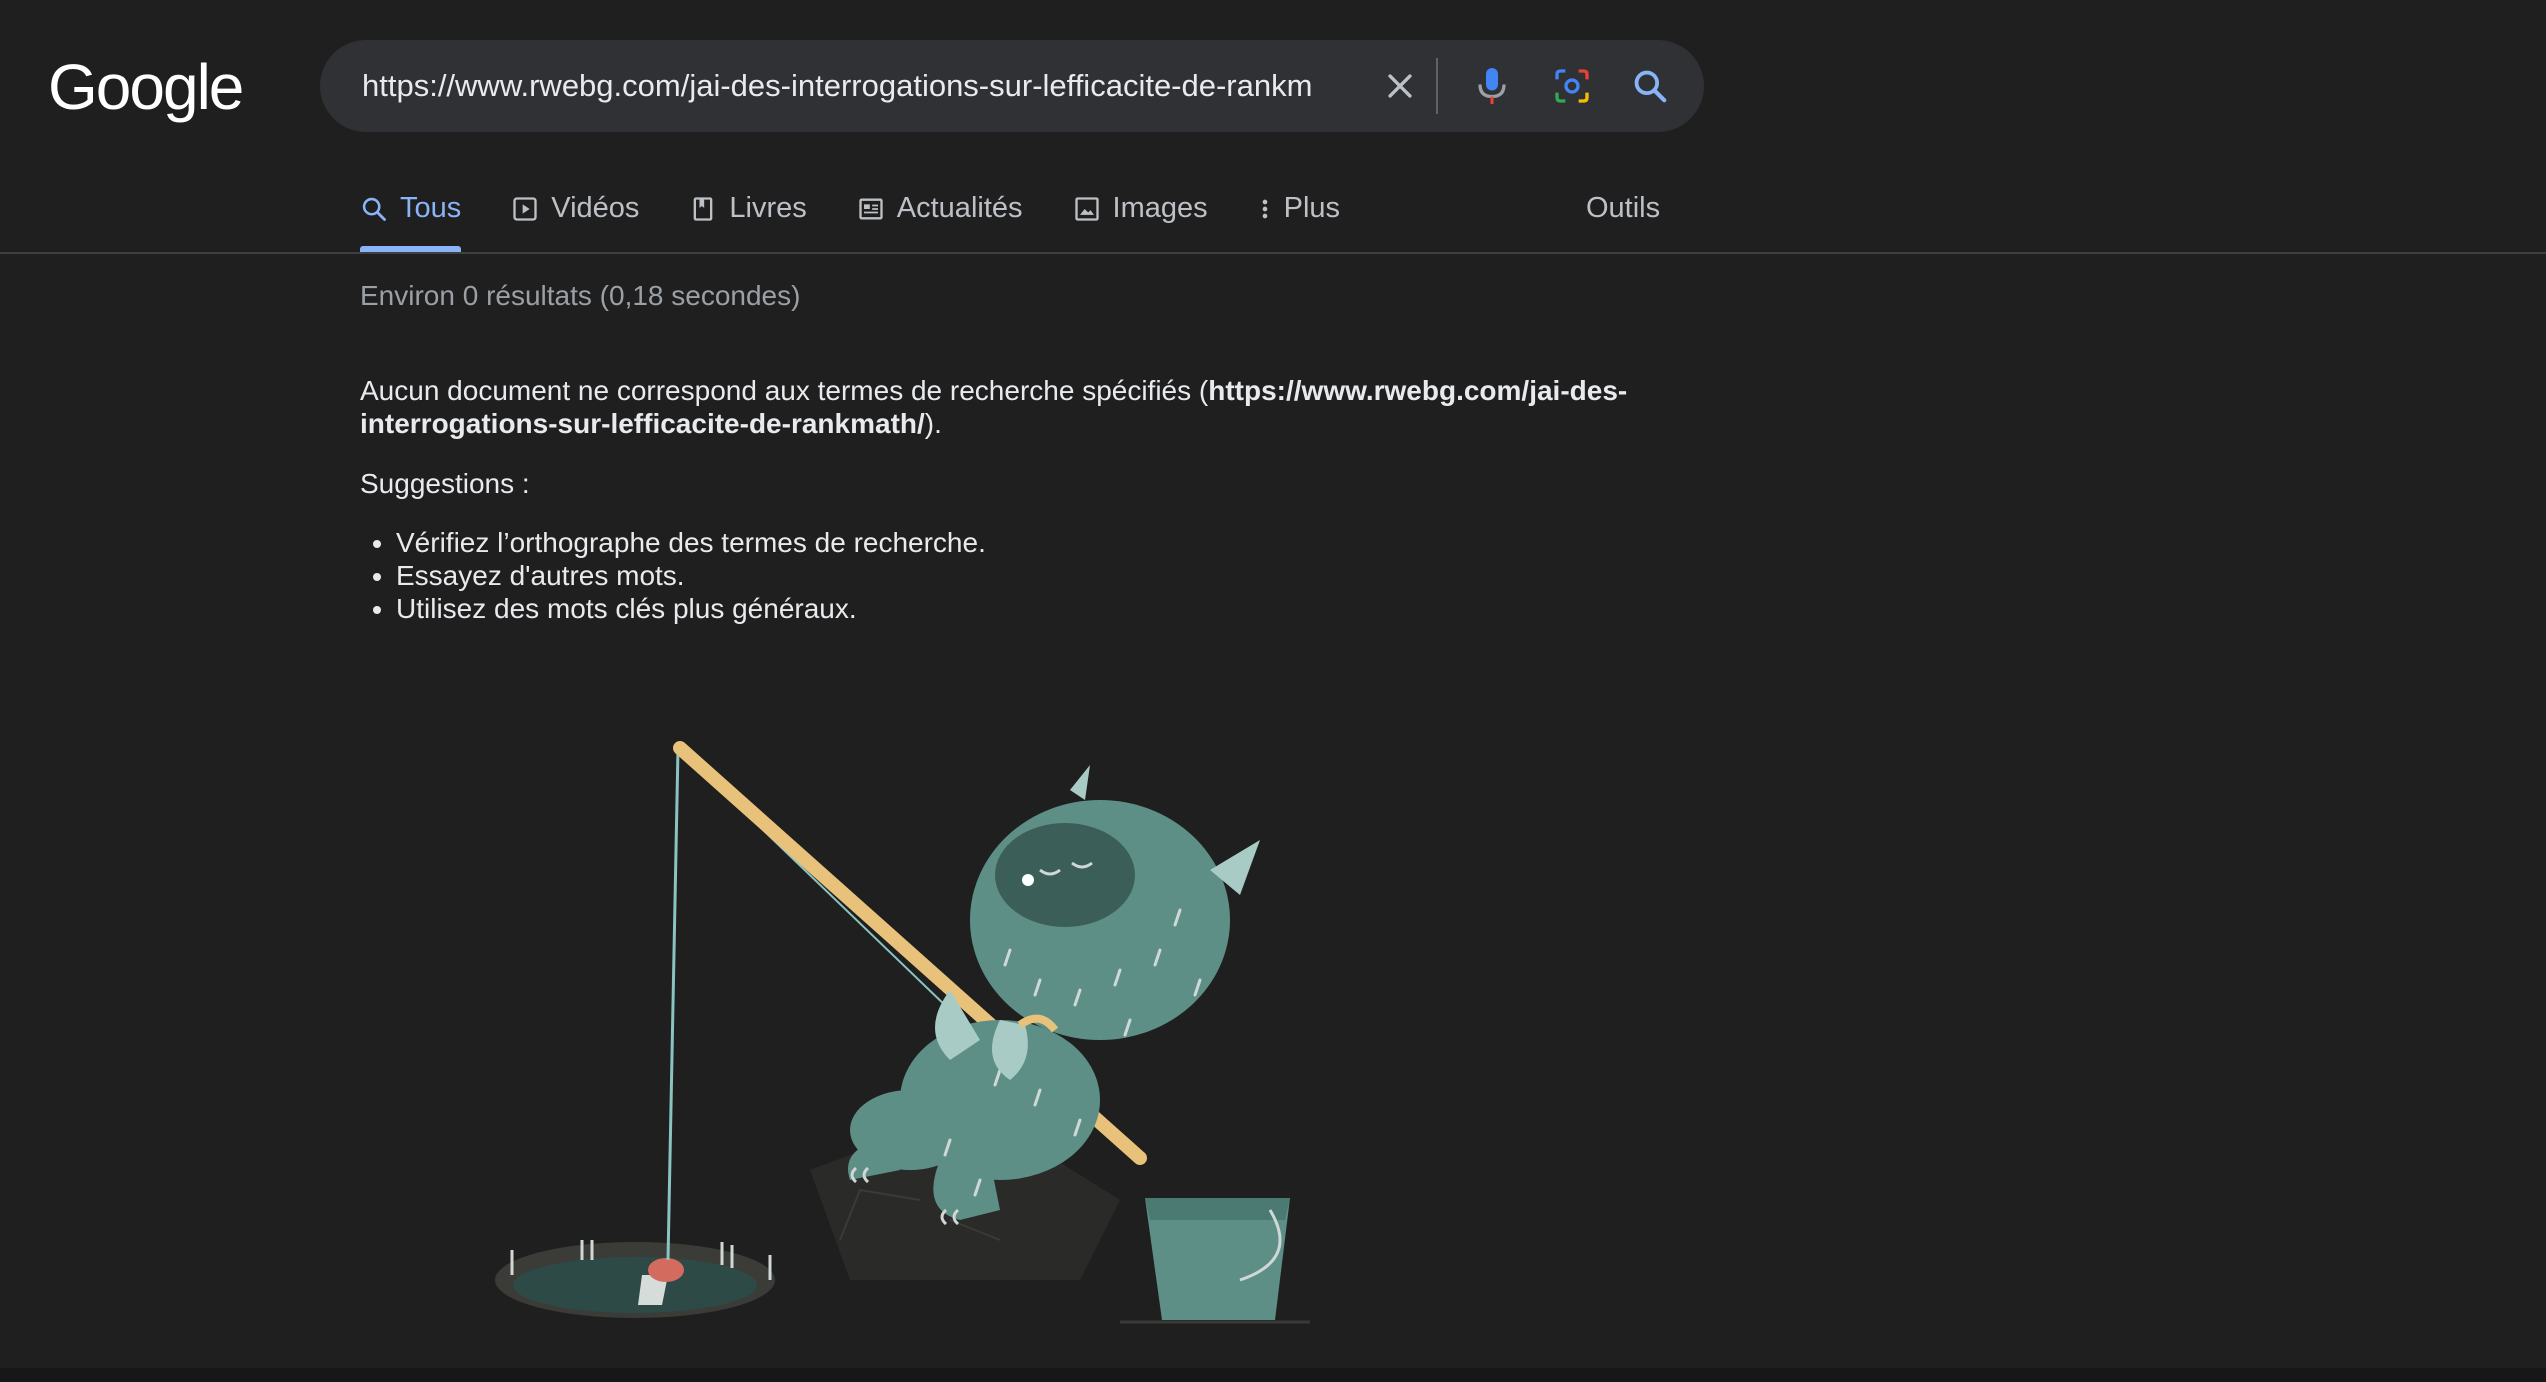 The width and height of the screenshot is (2546, 1382). What do you see at coordinates (635, 1285) in the screenshot?
I see `ice-hole-water` at bounding box center [635, 1285].